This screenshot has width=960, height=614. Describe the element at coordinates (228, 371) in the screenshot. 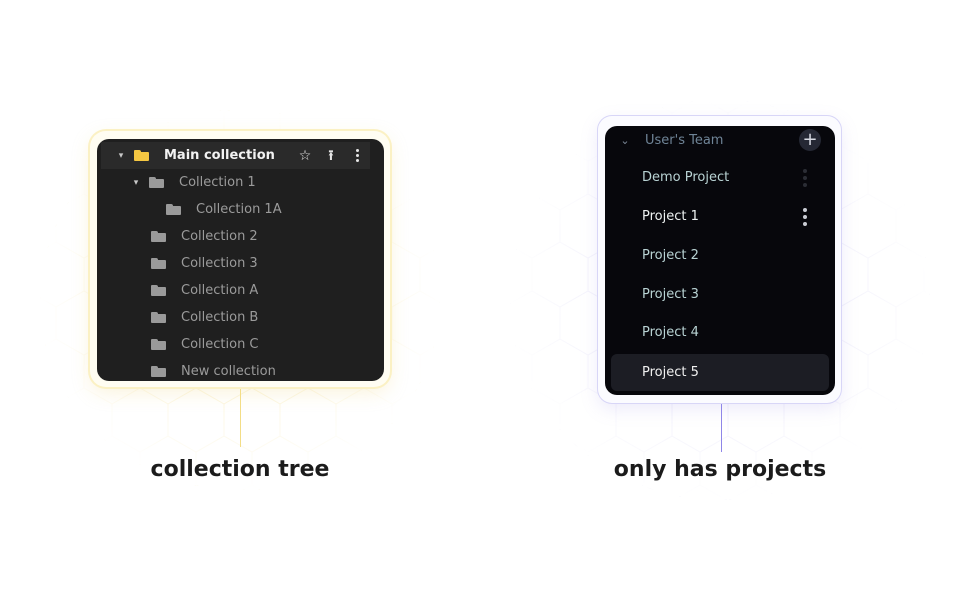

I see `tree-row-label: New collection` at that location.